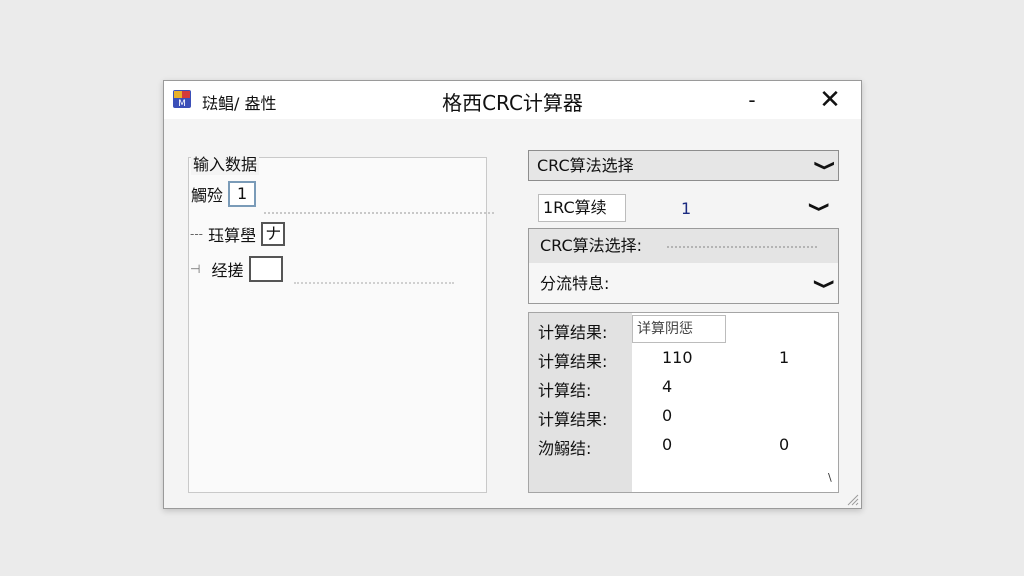 The width and height of the screenshot is (1024, 576). Describe the element at coordinates (265, 269) in the screenshot. I see `input-value-box` at that location.